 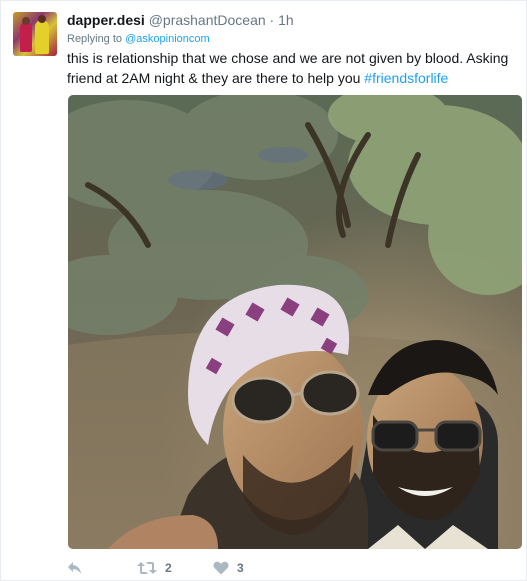 I want to click on like-button: 3, so click(x=228, y=568).